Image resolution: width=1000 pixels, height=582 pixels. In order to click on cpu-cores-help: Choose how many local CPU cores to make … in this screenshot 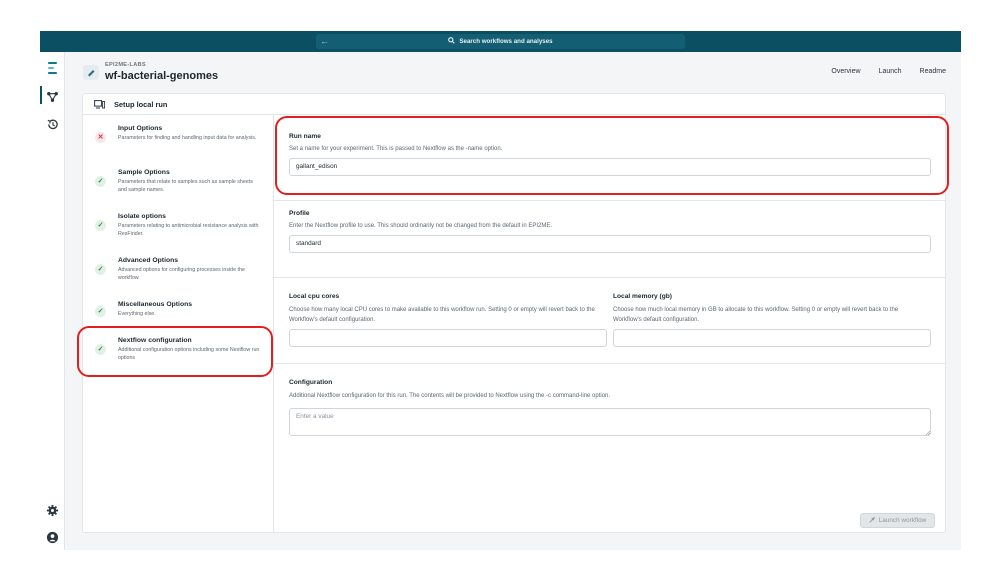, I will do `click(442, 315)`.